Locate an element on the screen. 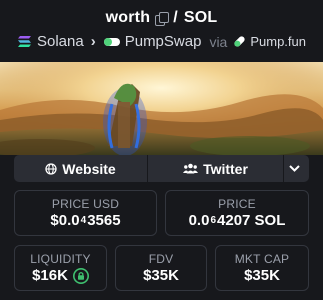 This screenshot has height=300, width=323. copy-icon is located at coordinates (162, 19).